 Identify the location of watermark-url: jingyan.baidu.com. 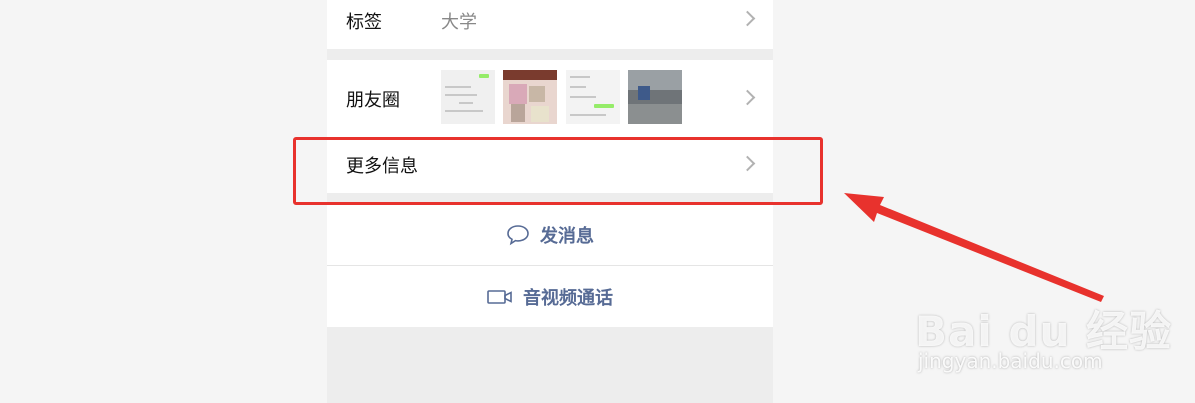
(1010, 361).